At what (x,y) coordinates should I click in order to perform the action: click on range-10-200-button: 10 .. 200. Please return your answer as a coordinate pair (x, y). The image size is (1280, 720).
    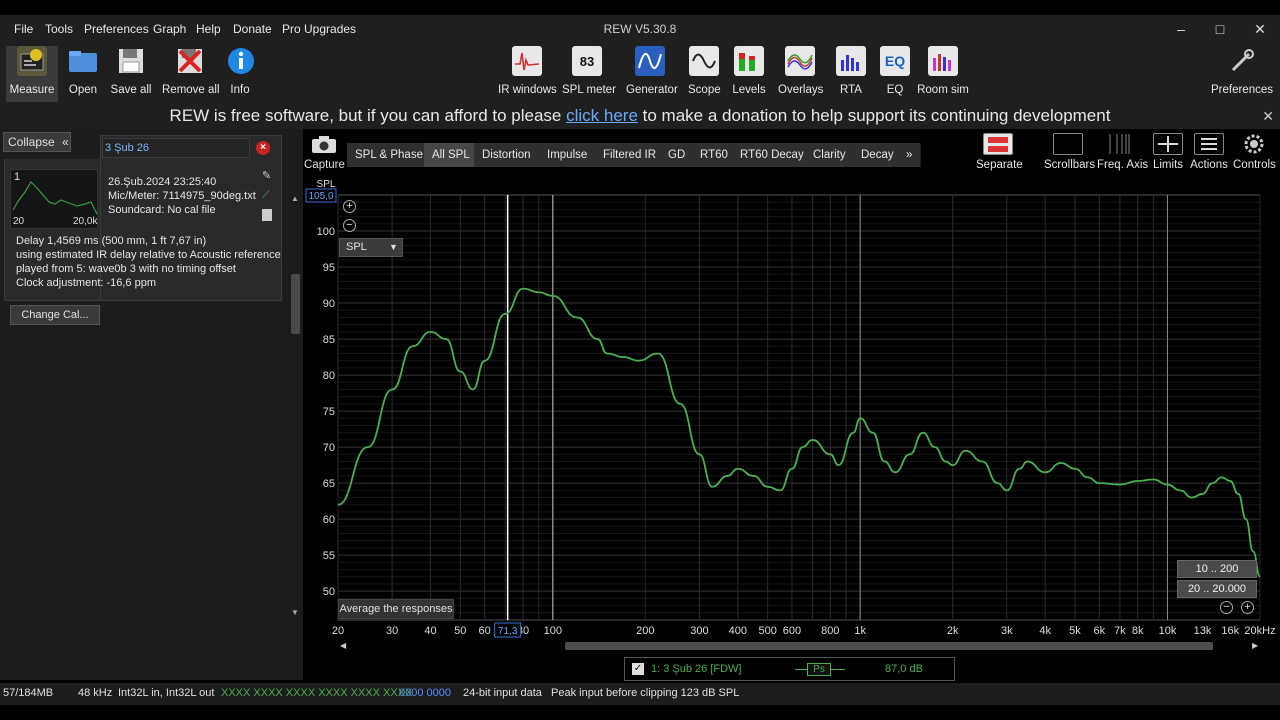
    Looking at the image, I should click on (1217, 569).